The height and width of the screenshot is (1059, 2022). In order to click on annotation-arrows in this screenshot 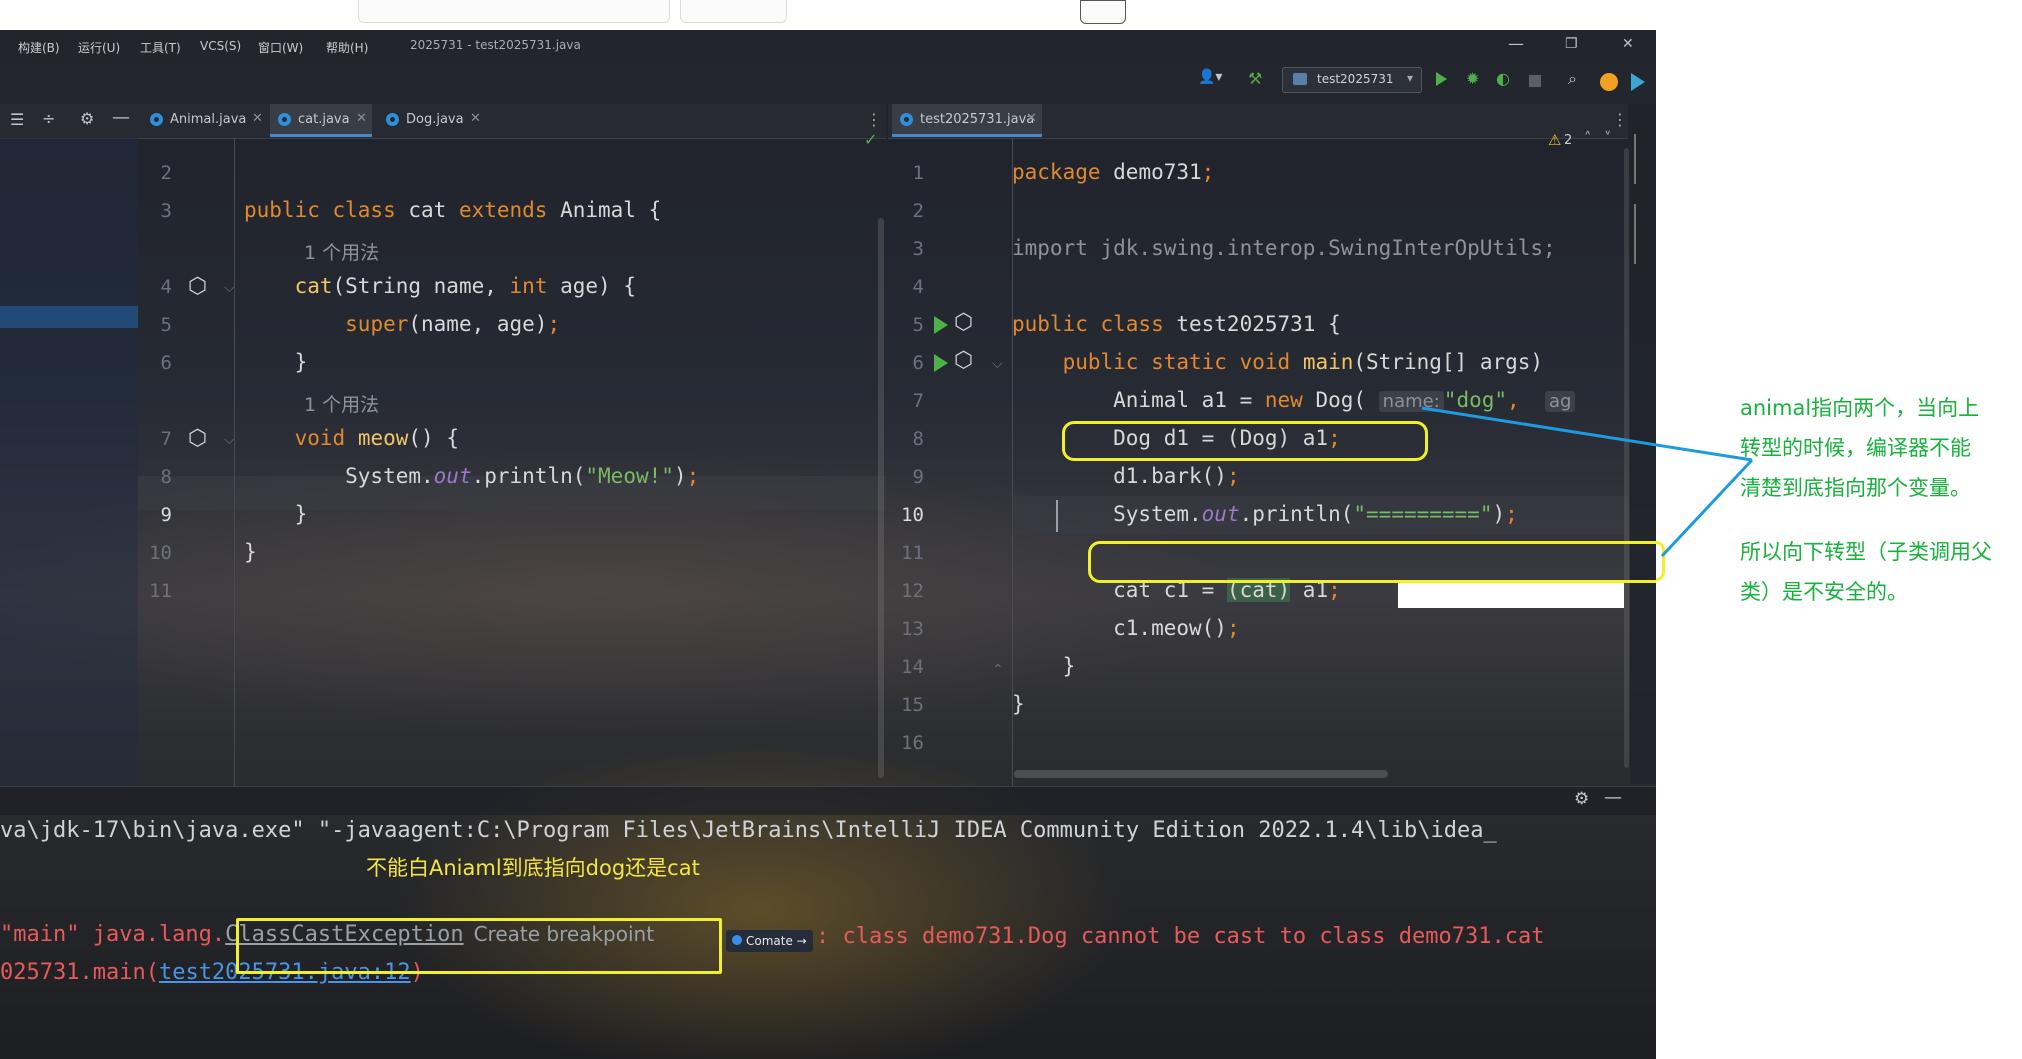, I will do `click(1587, 482)`.